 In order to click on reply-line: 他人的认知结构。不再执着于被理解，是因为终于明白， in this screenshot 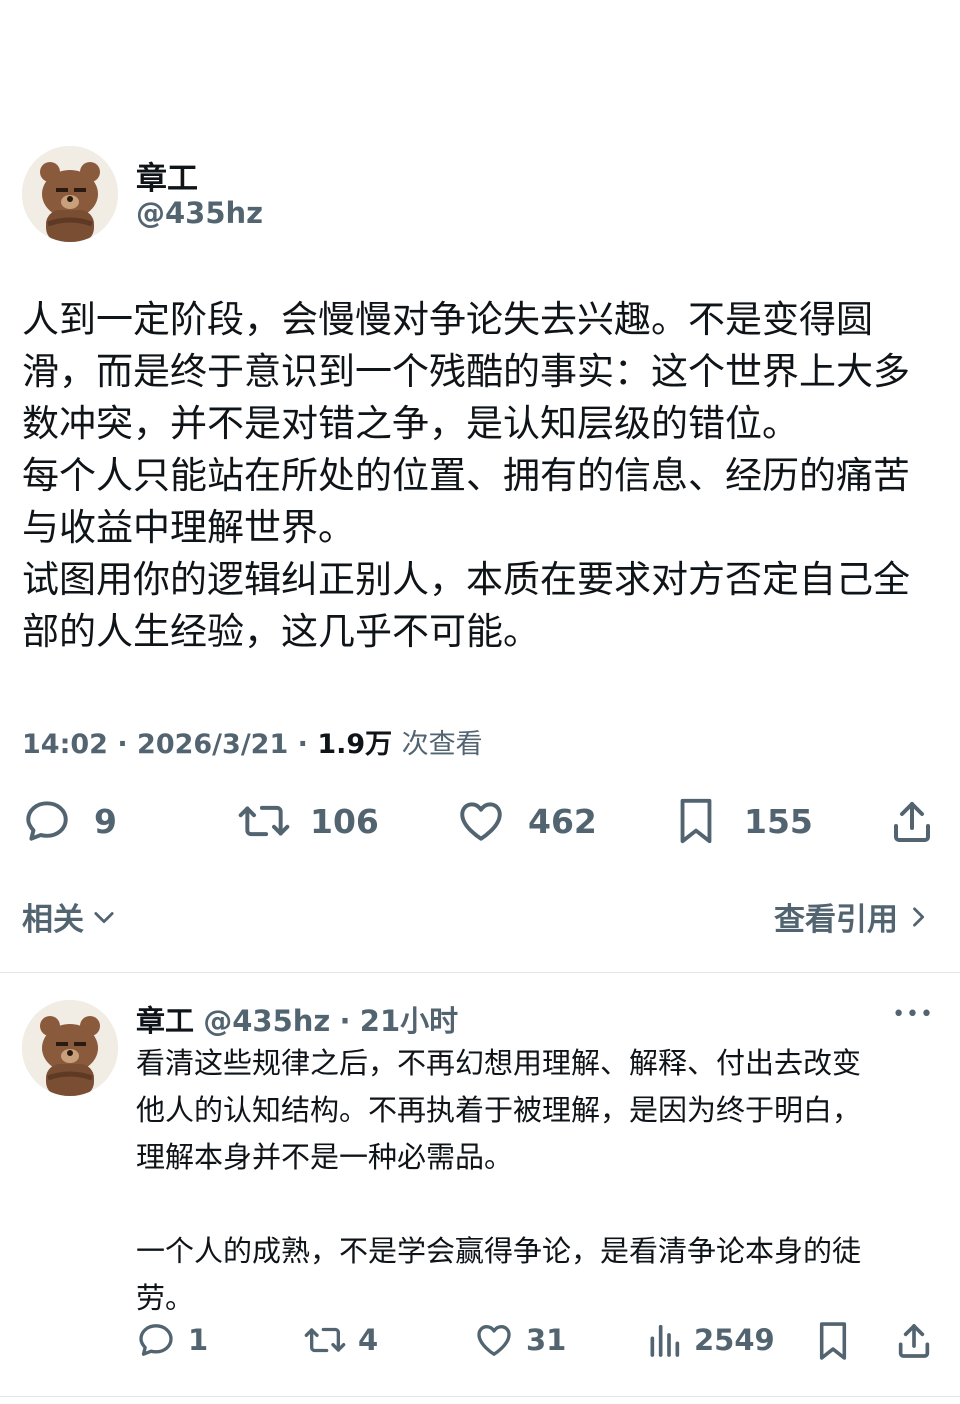, I will do `click(499, 1110)`.